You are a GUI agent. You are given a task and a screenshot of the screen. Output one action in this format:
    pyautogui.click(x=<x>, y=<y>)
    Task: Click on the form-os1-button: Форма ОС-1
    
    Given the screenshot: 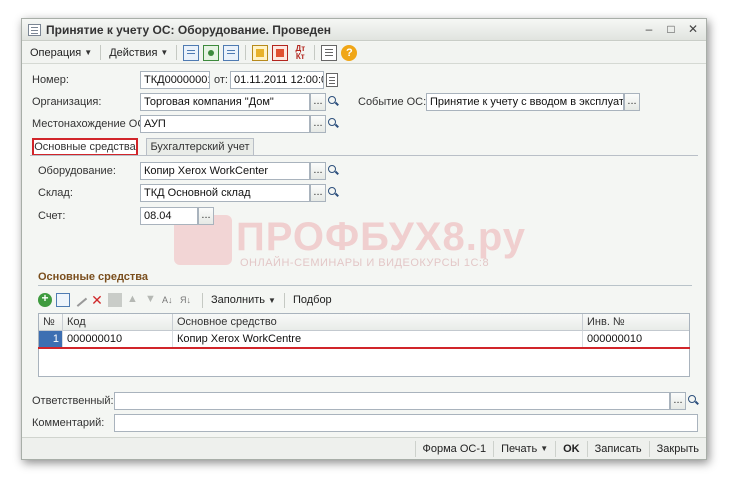 What is the action you would take?
    pyautogui.click(x=454, y=448)
    